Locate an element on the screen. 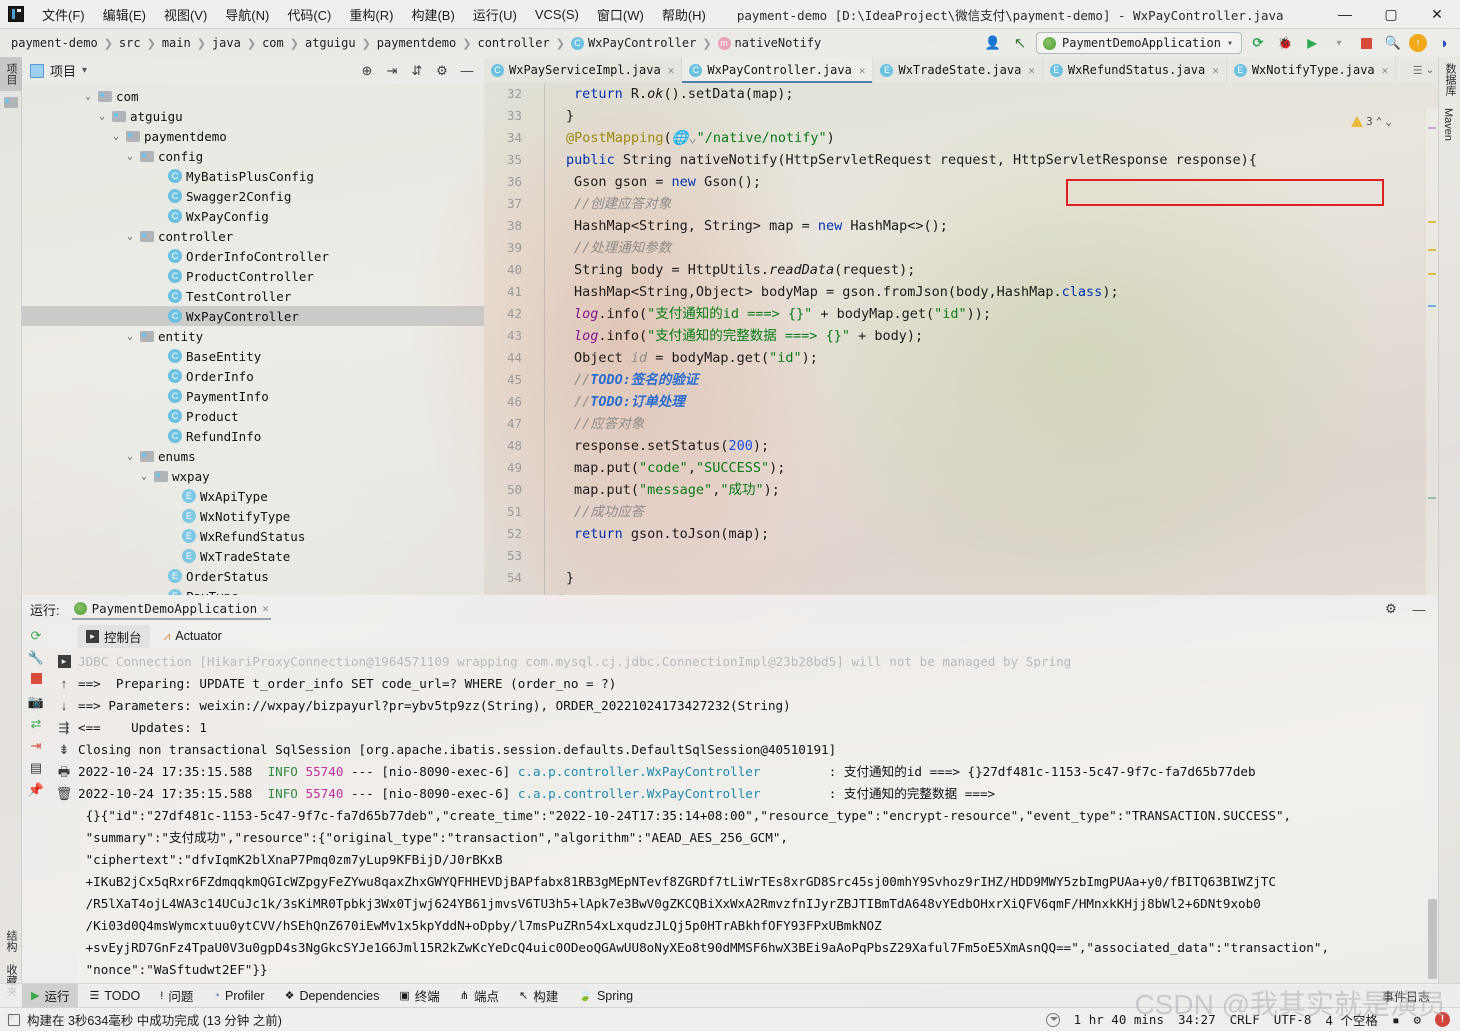 This screenshot has height=1031, width=1460. folder-icon is located at coordinates (10, 102).